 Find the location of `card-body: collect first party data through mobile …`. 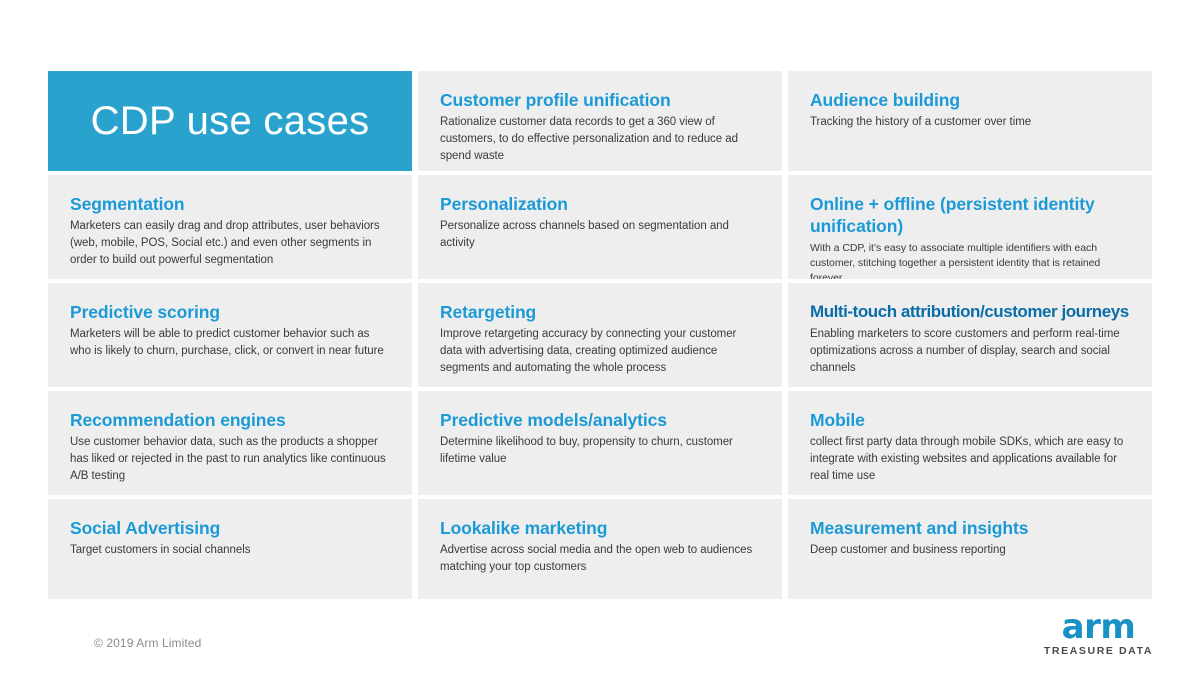

card-body: collect first party data through mobile … is located at coordinates (967, 459).